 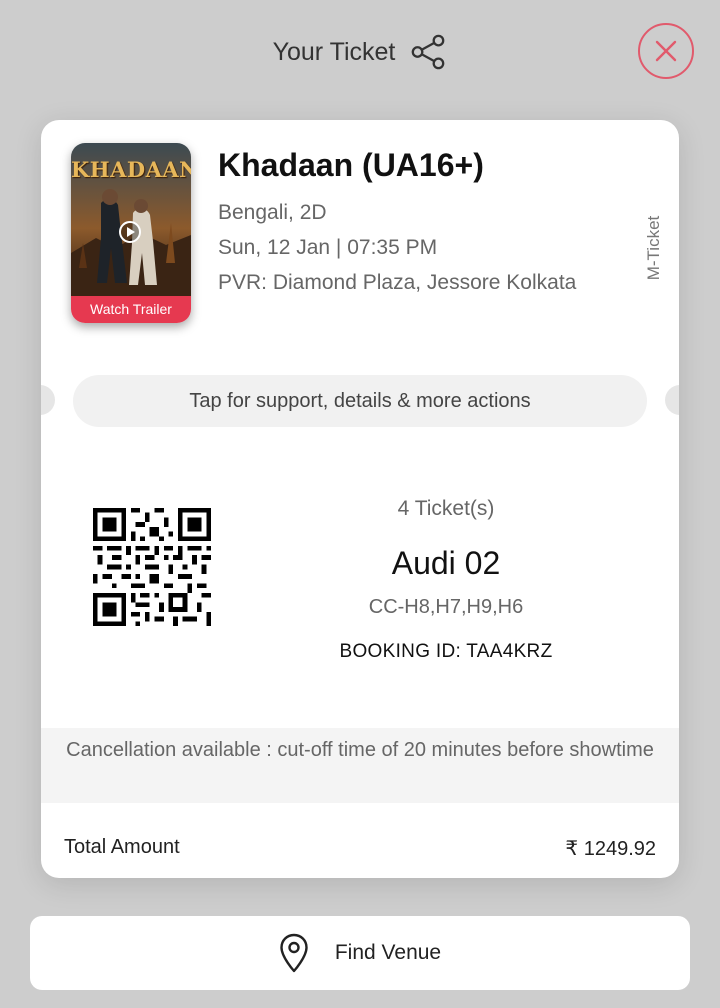 I want to click on movie-poster: KHADAAN Watch Trailer, so click(x=131, y=233).